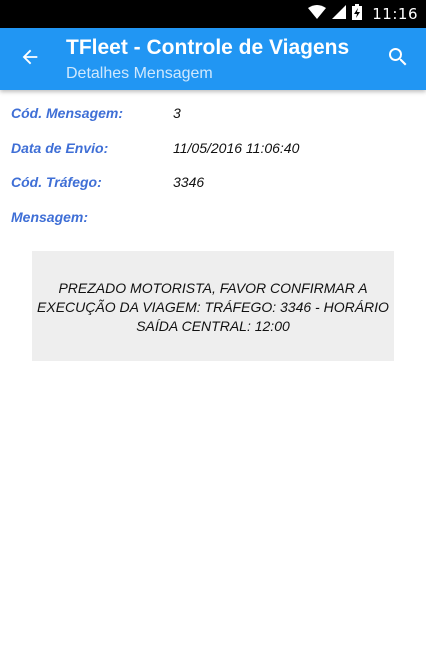 This screenshot has width=426, height=659. I want to click on search-button, so click(398, 59).